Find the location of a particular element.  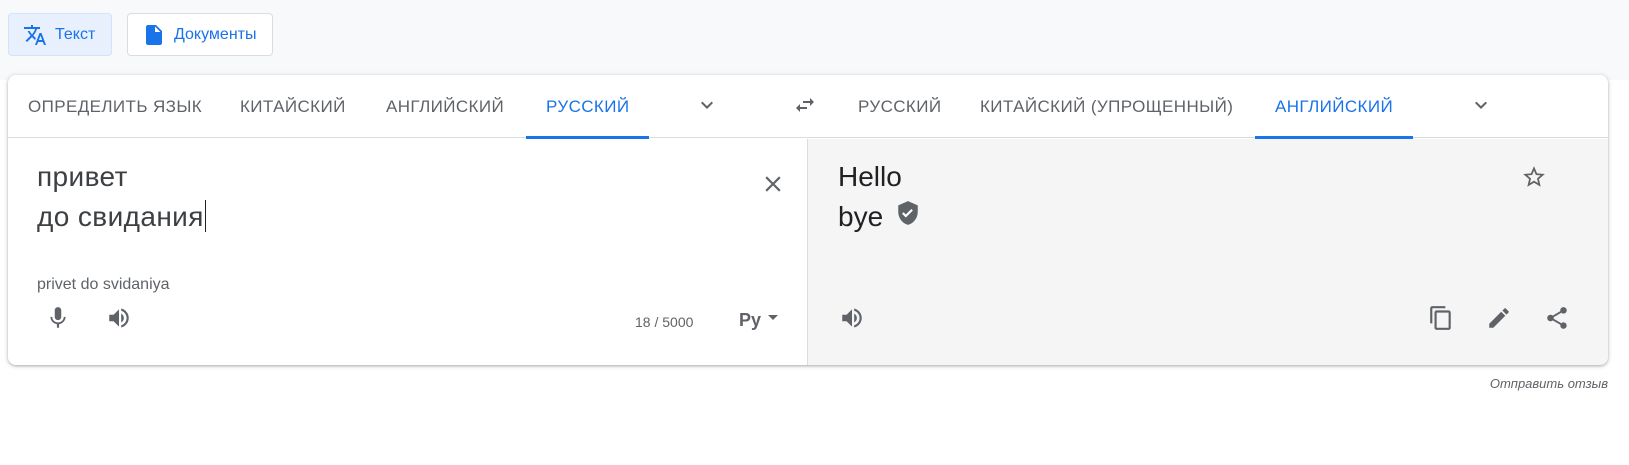

listen-source-button is located at coordinates (119, 320).